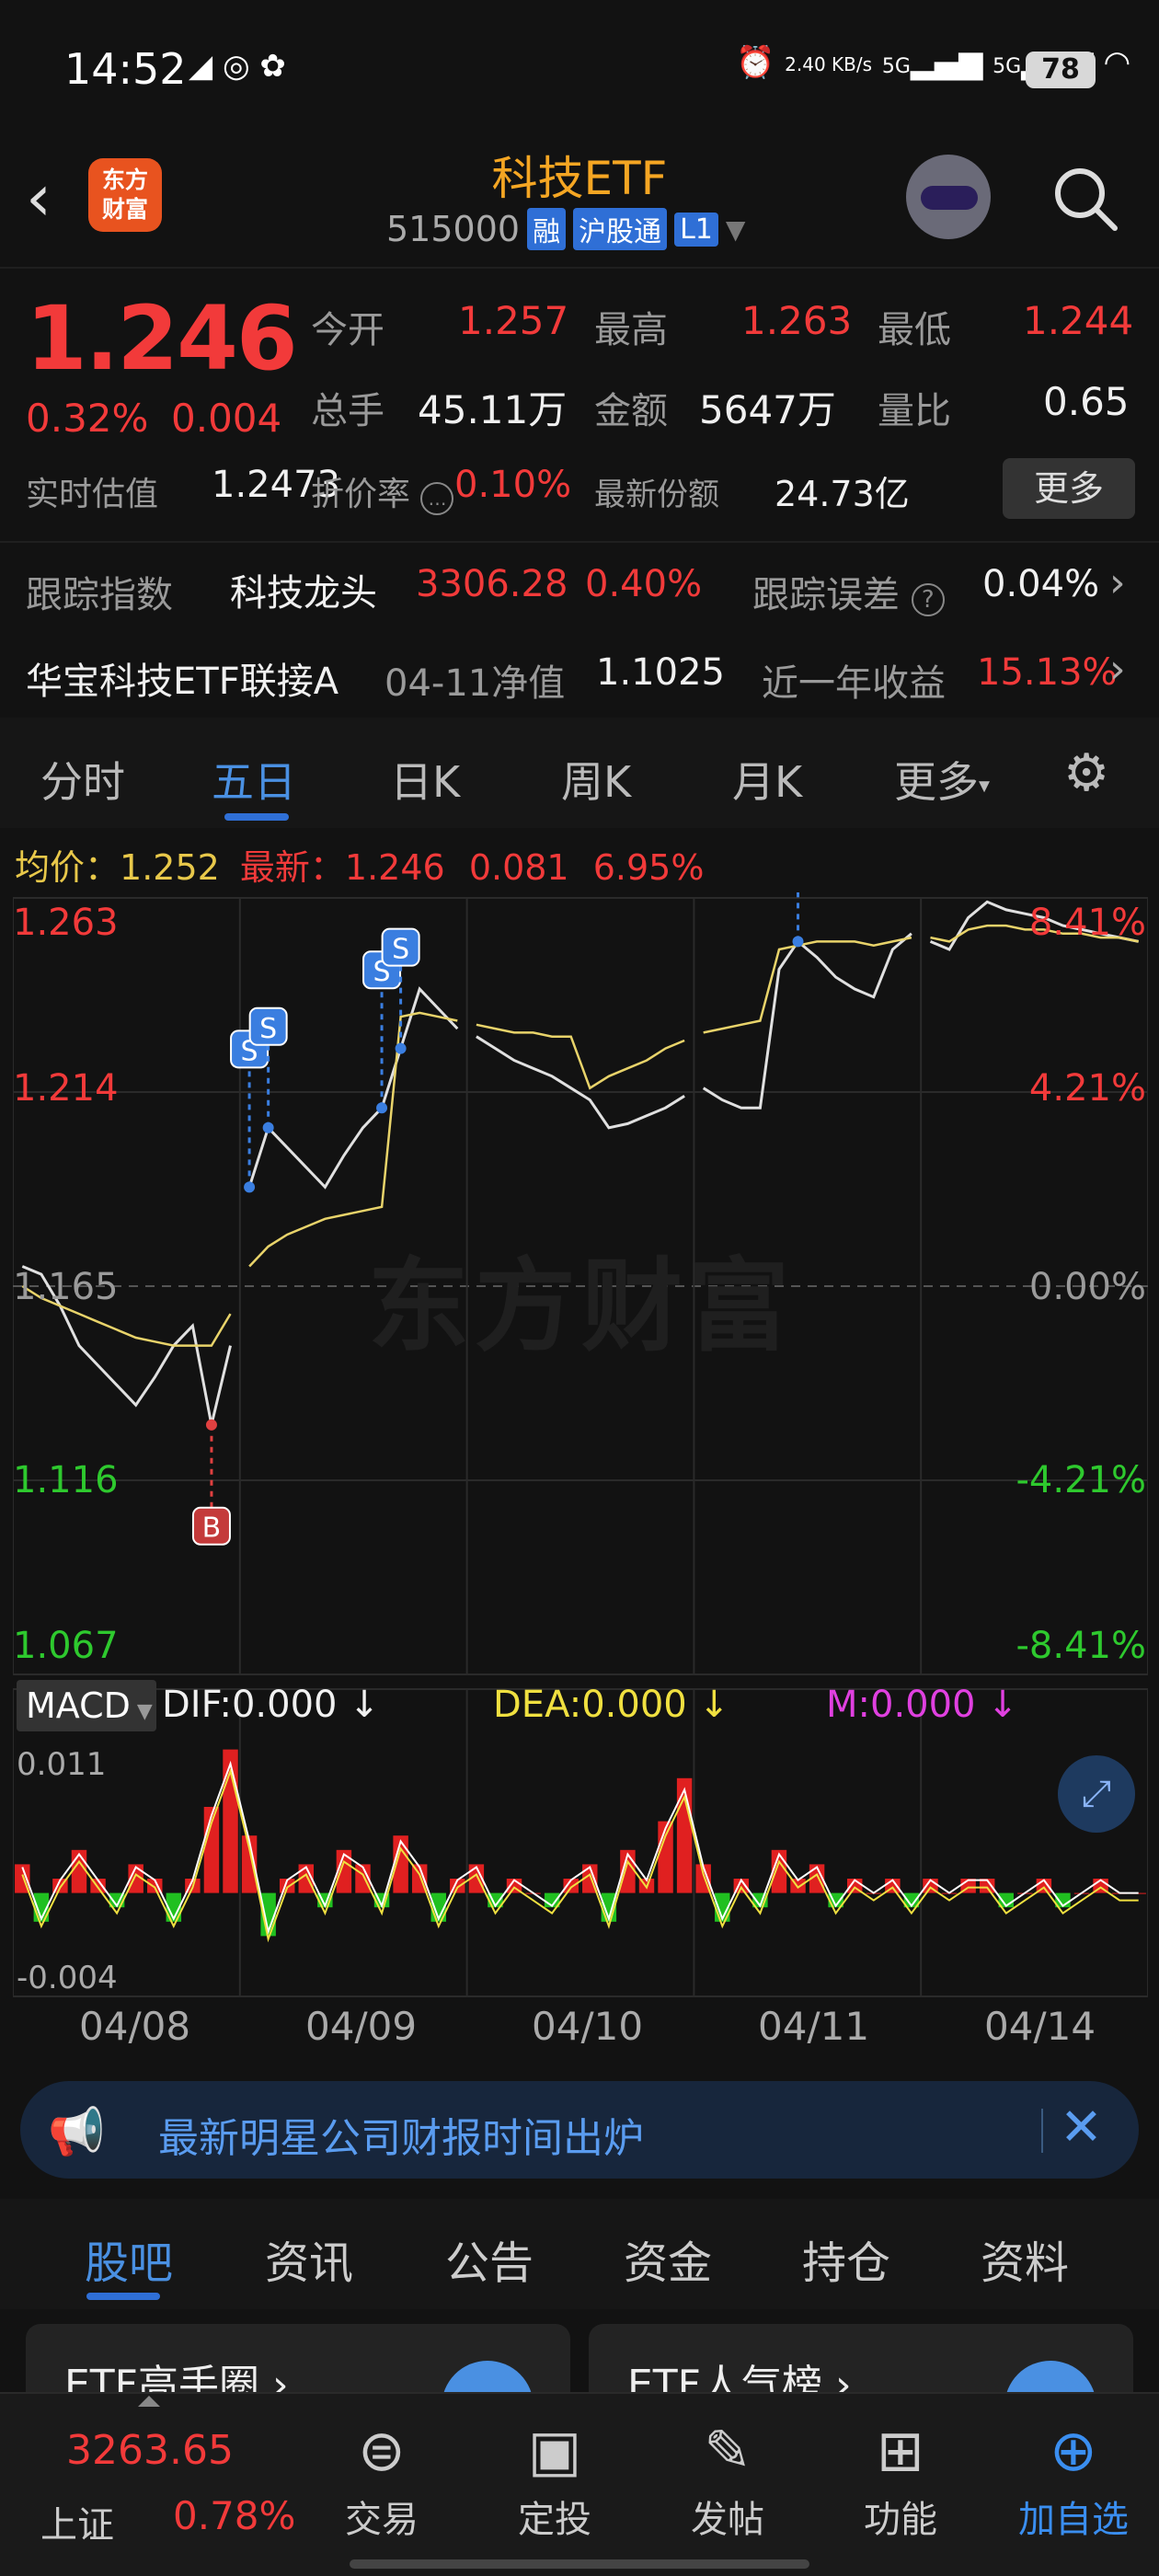 This screenshot has width=1159, height=2576. Describe the element at coordinates (77, 2525) in the screenshot. I see `index-name: 上证` at that location.